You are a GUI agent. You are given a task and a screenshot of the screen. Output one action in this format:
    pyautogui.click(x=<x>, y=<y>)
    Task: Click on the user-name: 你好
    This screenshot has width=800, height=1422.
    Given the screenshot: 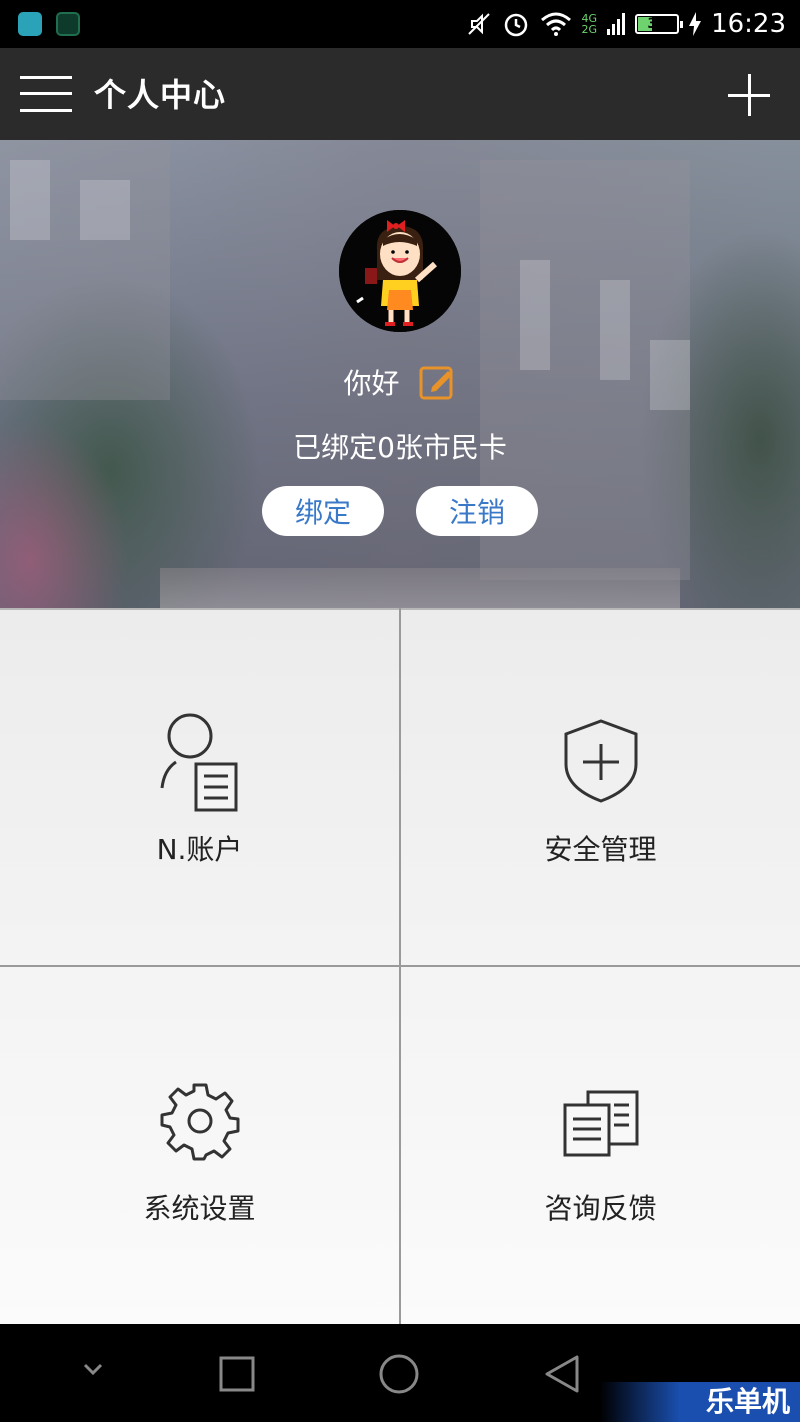 What is the action you would take?
    pyautogui.click(x=371, y=383)
    